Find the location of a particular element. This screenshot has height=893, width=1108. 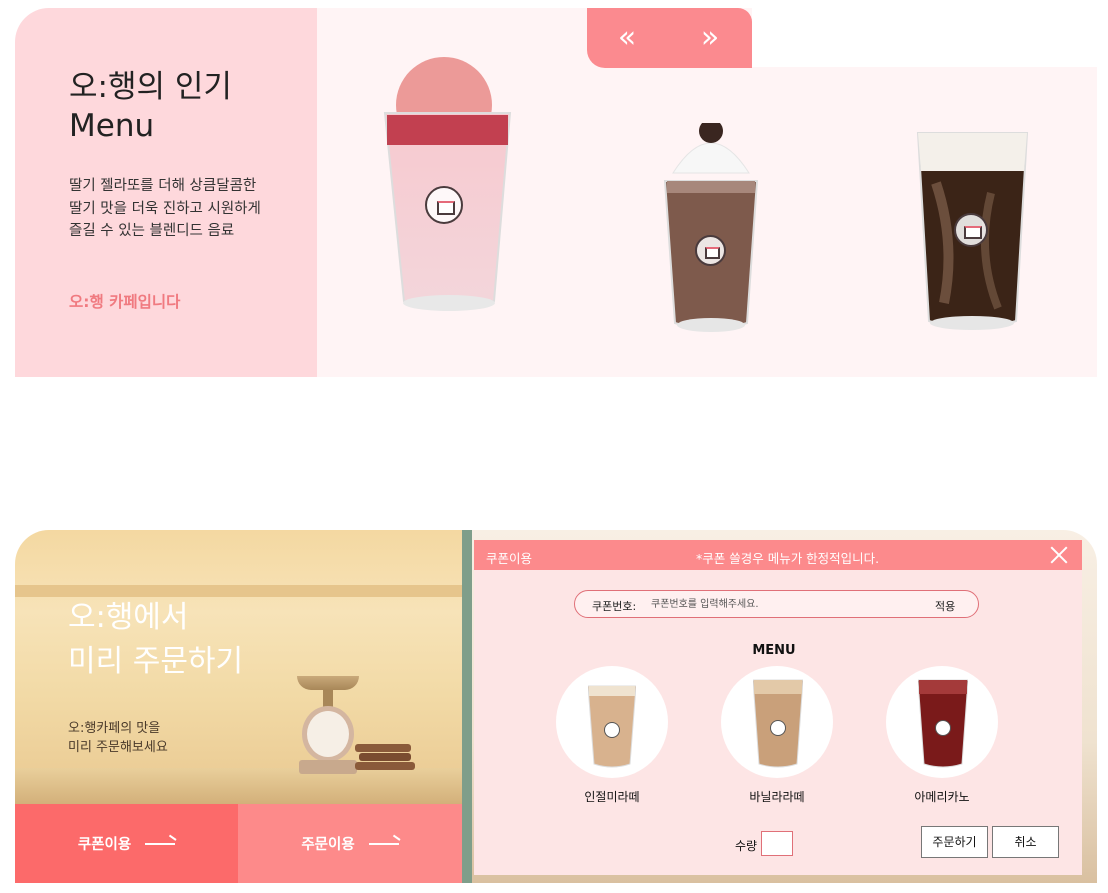

chevron-double-left-icon: « is located at coordinates (627, 38).